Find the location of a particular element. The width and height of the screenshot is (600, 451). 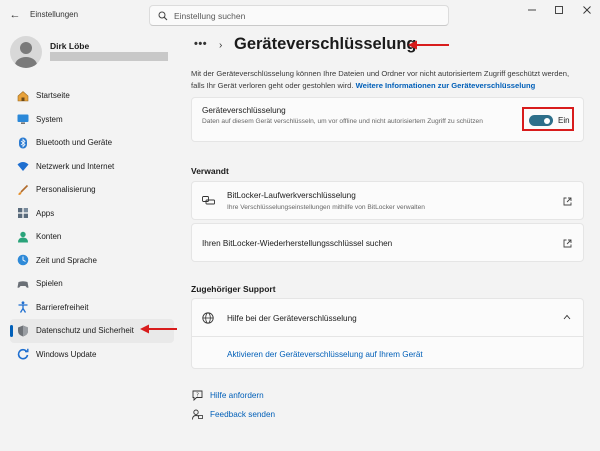

sidebar-item-windows-update: Windows Update is located at coordinates (92, 355).